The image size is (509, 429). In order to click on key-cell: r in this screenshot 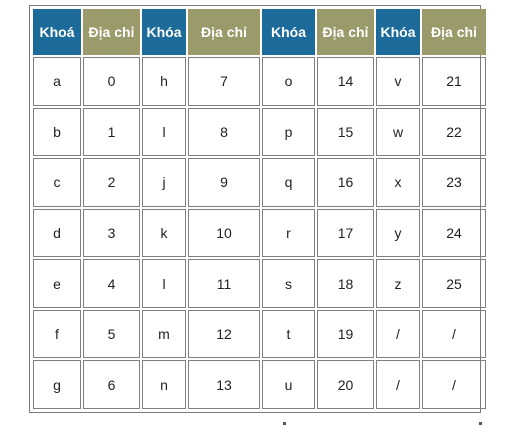, I will do `click(288, 233)`.